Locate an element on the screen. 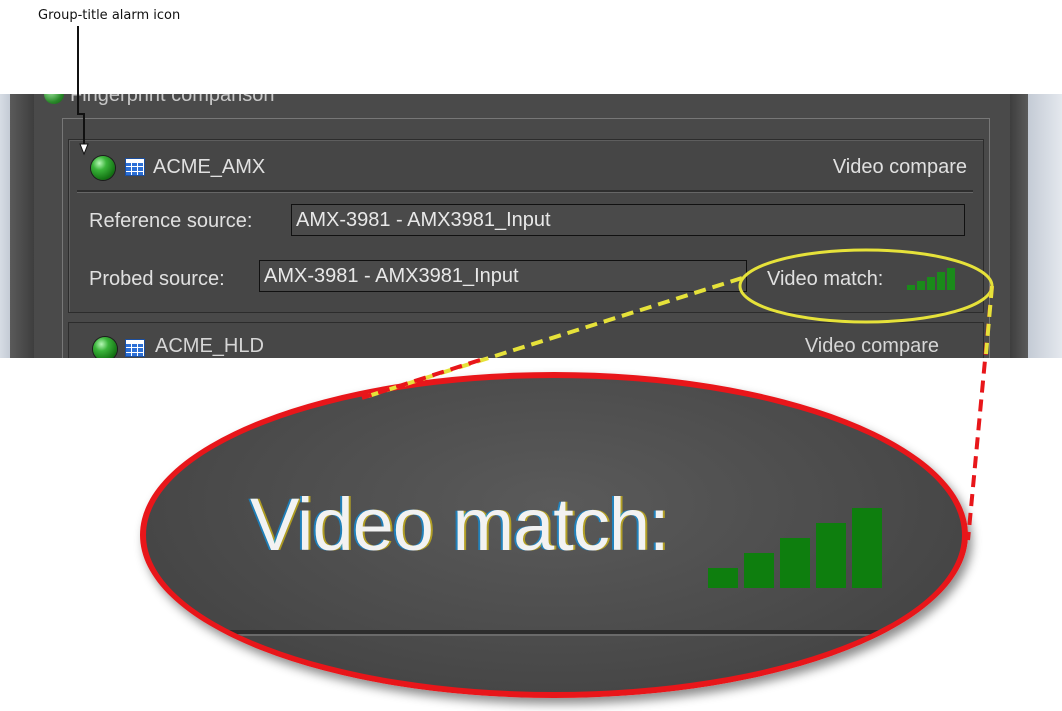  zoom-video-match-level-bars is located at coordinates (795, 547).